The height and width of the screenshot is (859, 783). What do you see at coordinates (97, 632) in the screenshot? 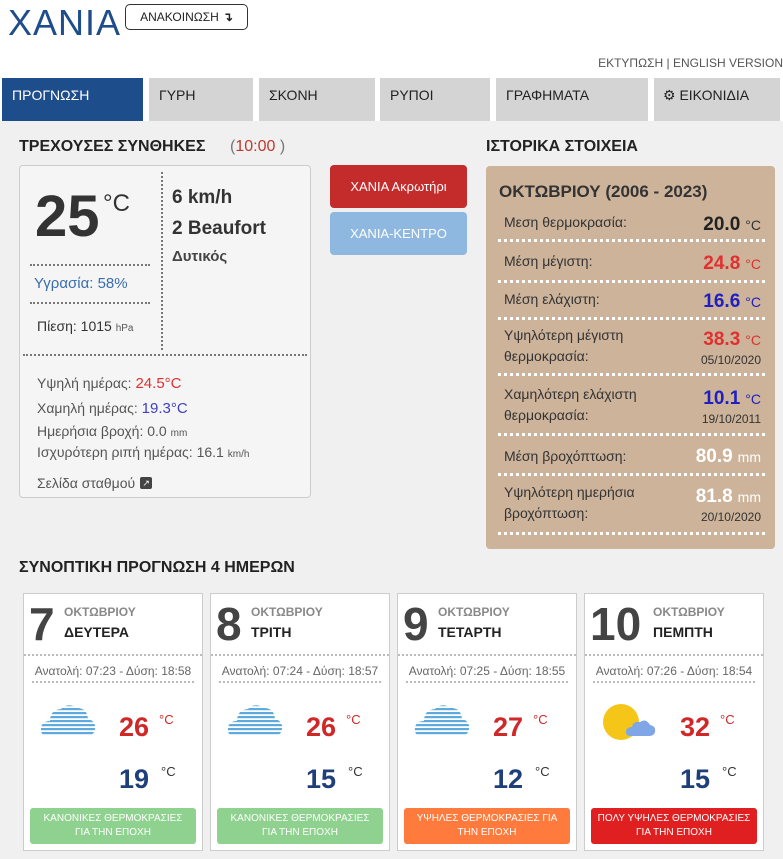
I see `day-name: ΔΕΥΤΕΡΑ` at bounding box center [97, 632].